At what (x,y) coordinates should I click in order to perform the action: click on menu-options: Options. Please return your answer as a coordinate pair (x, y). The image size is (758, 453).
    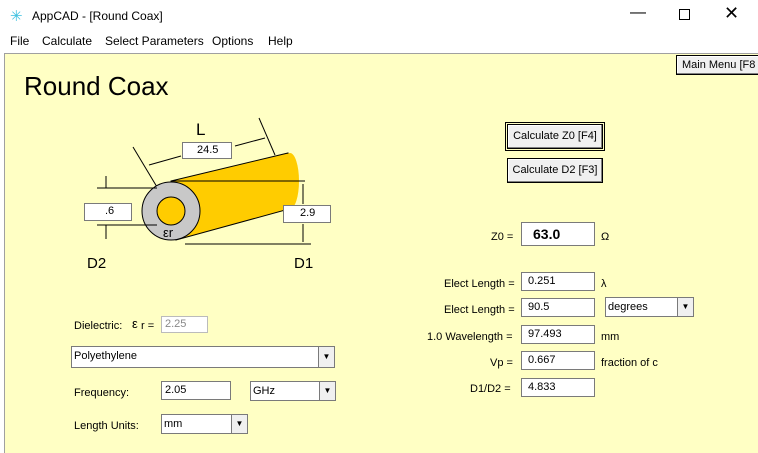
    Looking at the image, I should click on (232, 41).